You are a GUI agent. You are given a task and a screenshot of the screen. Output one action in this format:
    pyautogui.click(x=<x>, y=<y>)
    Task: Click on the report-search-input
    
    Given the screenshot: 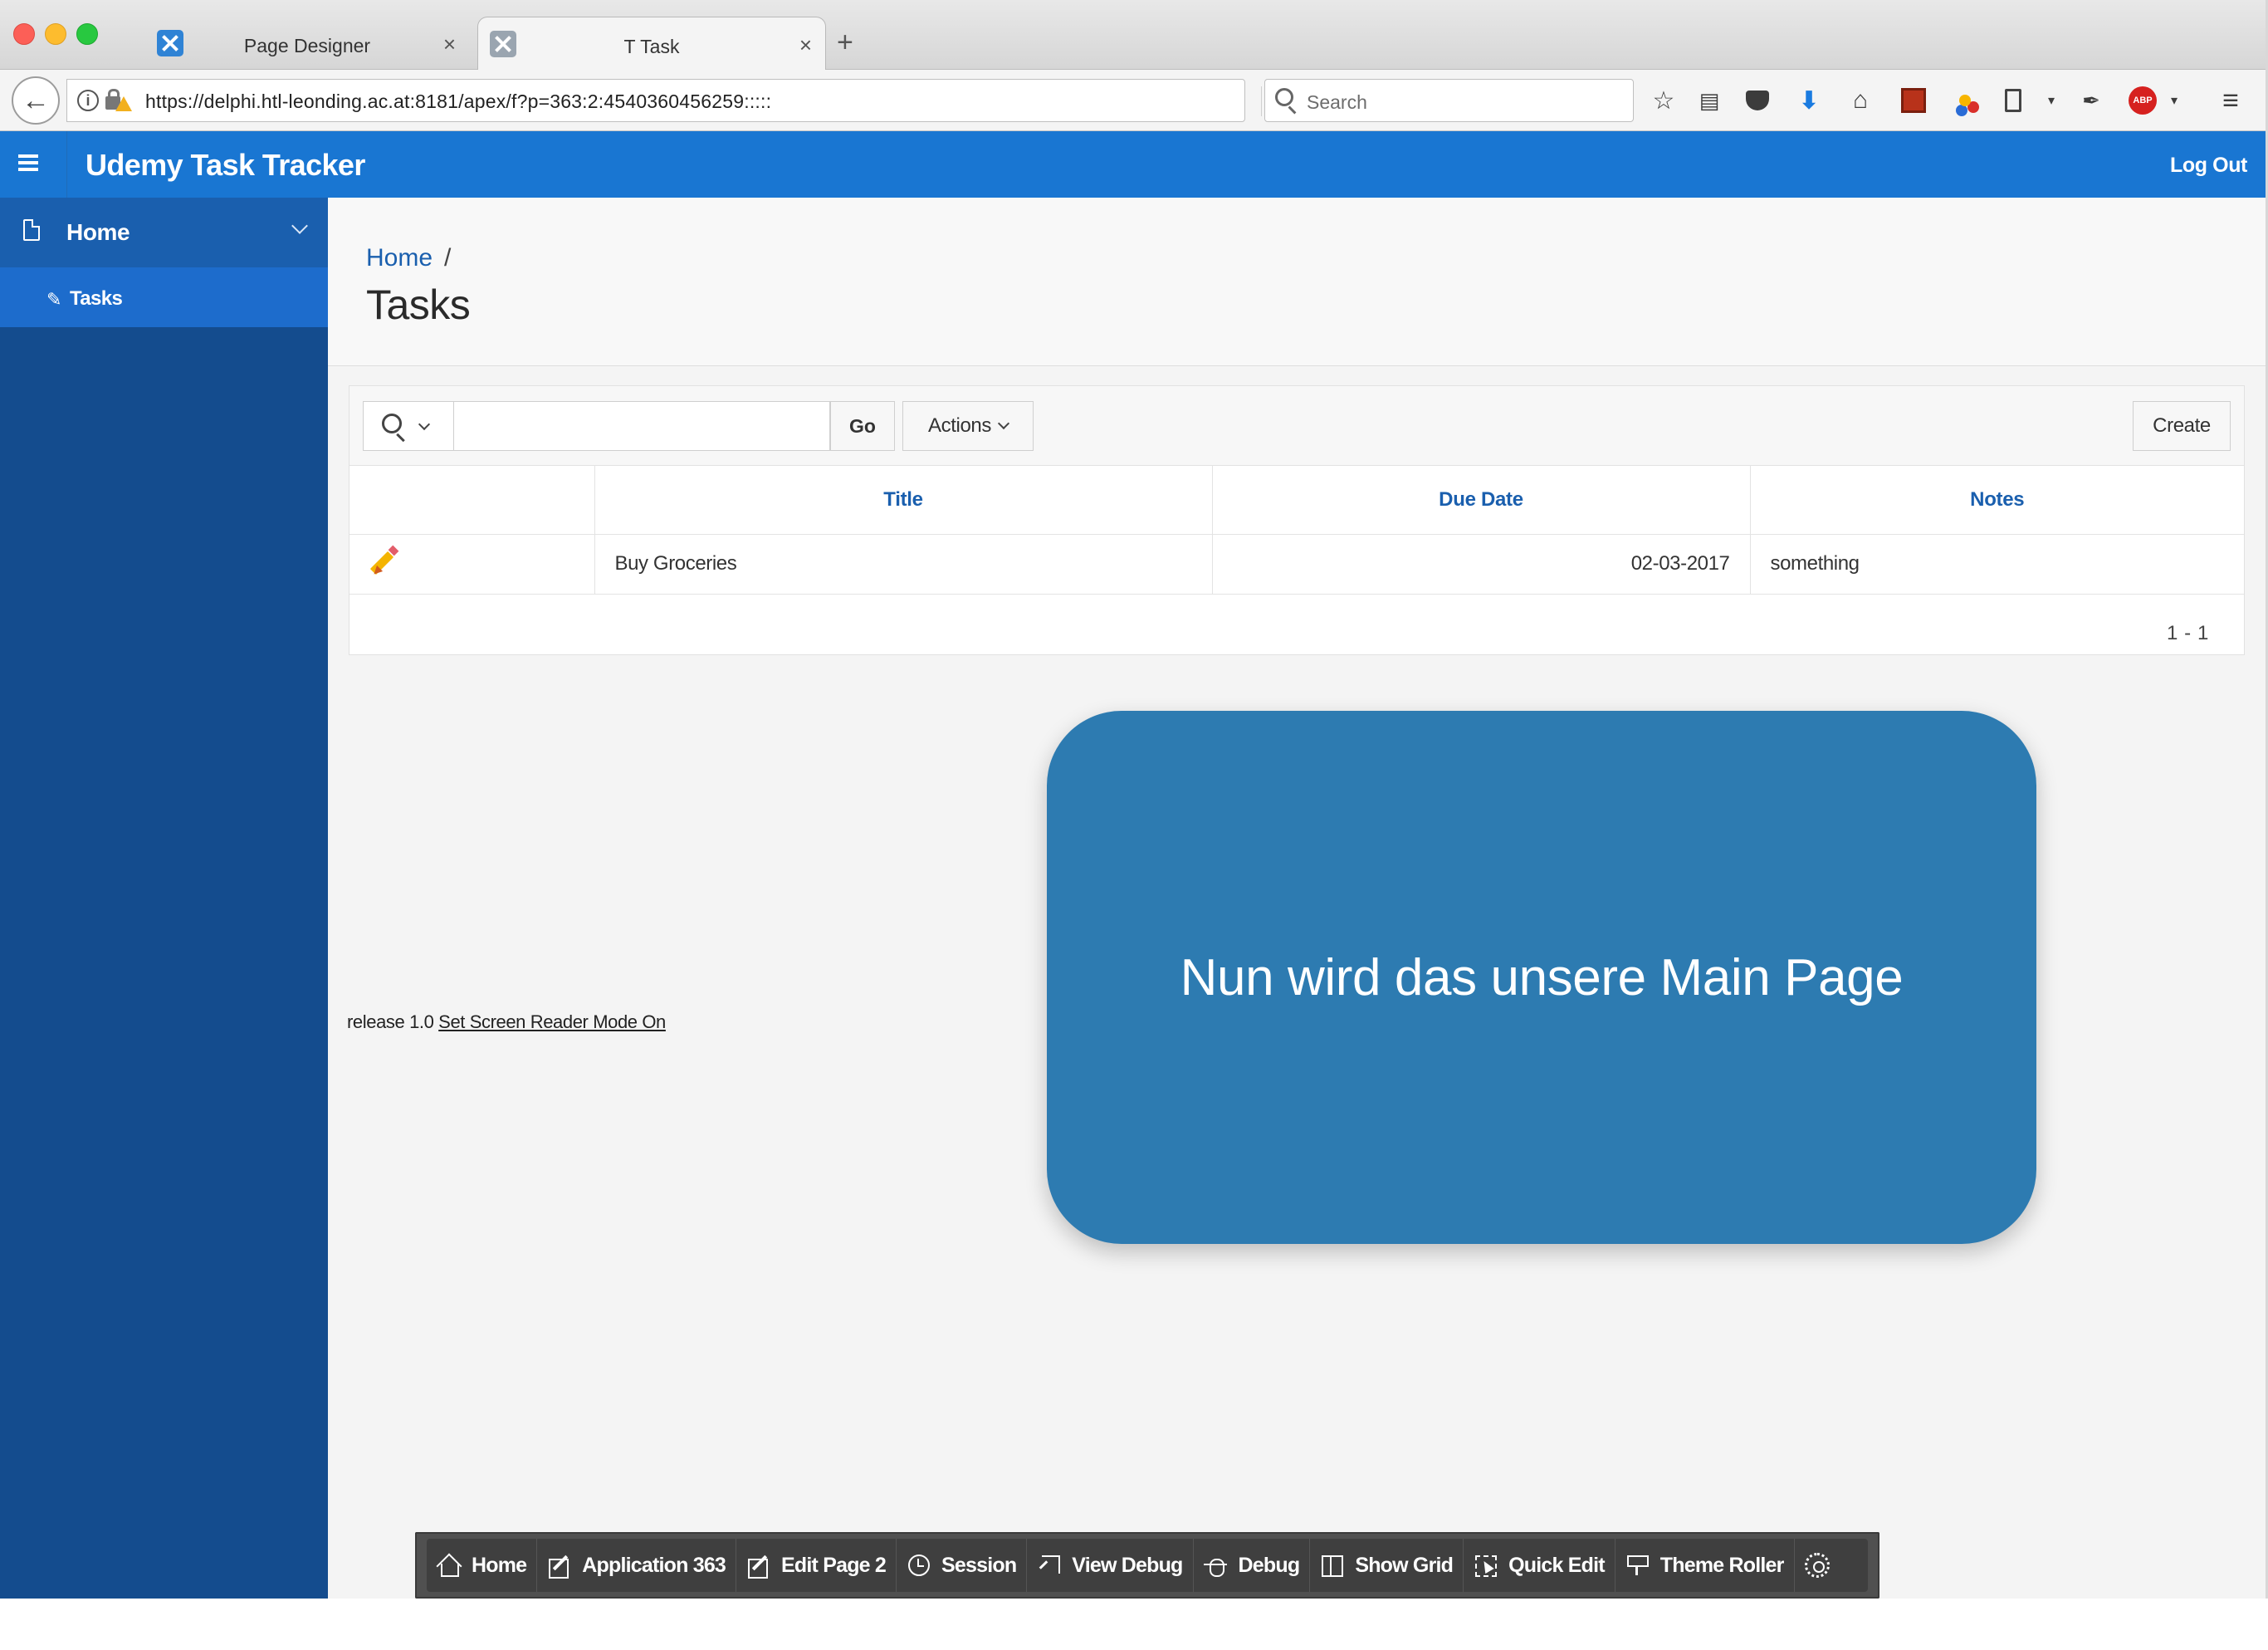 What is the action you would take?
    pyautogui.click(x=642, y=426)
    